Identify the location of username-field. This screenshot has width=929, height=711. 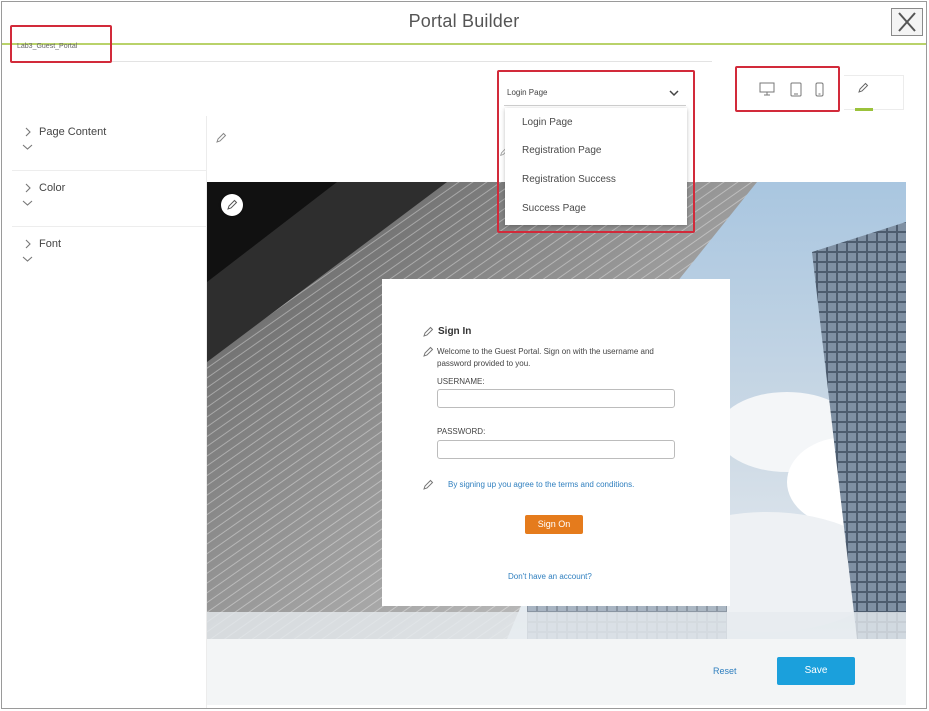
(556, 398).